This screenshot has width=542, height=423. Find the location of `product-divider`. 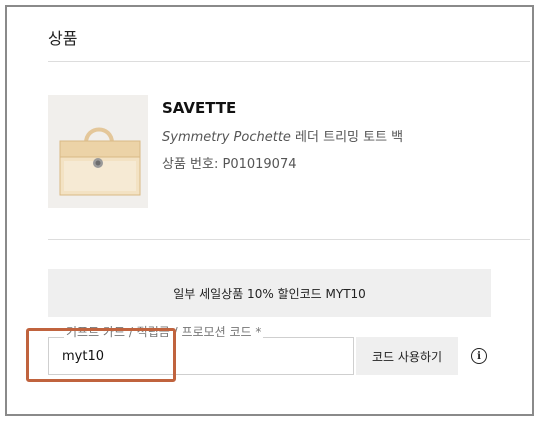

product-divider is located at coordinates (289, 239).